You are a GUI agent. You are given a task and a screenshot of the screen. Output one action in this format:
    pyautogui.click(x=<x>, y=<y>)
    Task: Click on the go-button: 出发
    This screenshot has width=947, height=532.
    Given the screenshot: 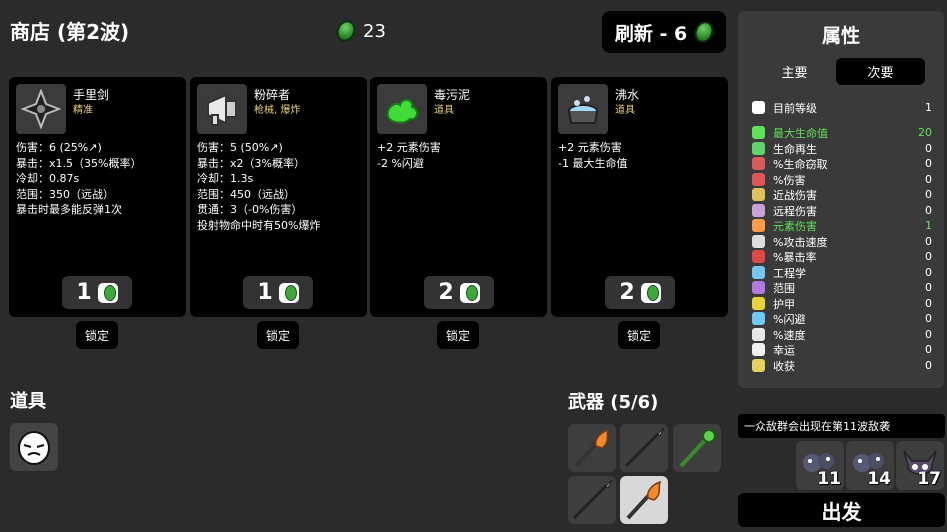 What is the action you would take?
    pyautogui.click(x=841, y=510)
    